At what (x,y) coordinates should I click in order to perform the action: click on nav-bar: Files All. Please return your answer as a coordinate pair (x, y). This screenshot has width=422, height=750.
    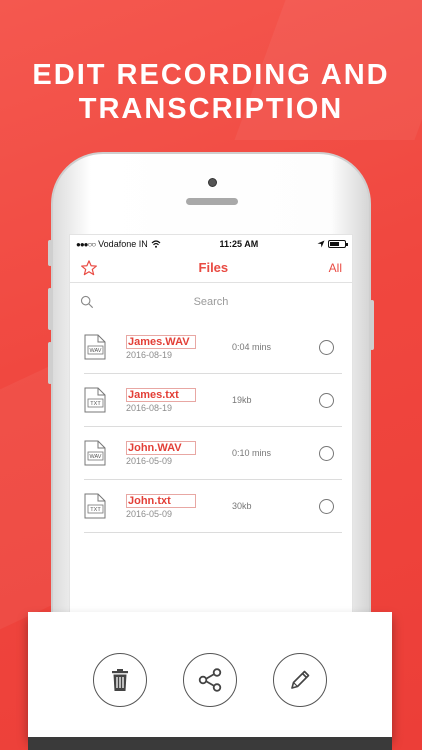
    Looking at the image, I should click on (211, 268).